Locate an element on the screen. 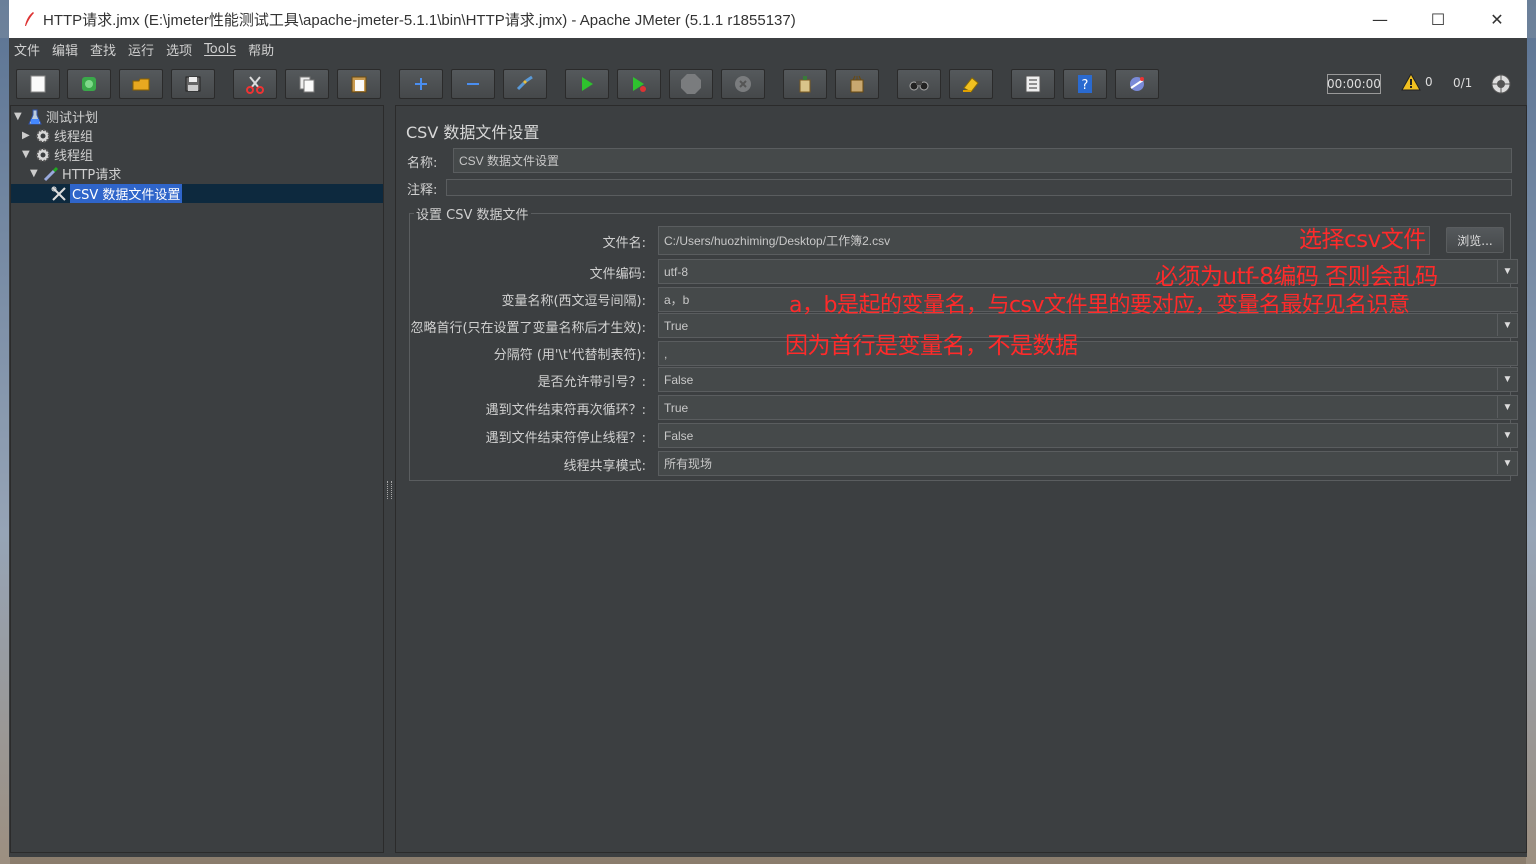 Image resolution: width=1536 pixels, height=864 pixels. stop-thread-on-eof-value: False is located at coordinates (679, 435).